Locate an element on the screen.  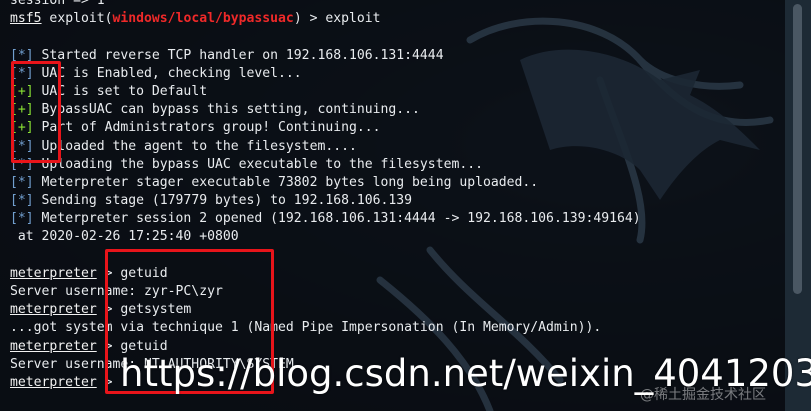
terminal-scrollbar is located at coordinates (798, 205).